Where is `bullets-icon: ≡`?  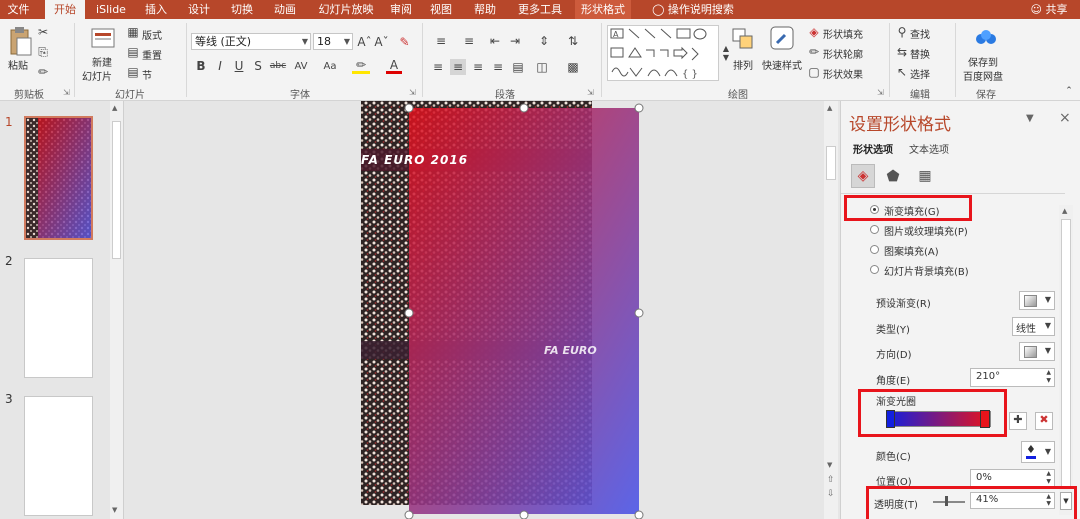
bullets-icon: ≡ is located at coordinates (441, 41).